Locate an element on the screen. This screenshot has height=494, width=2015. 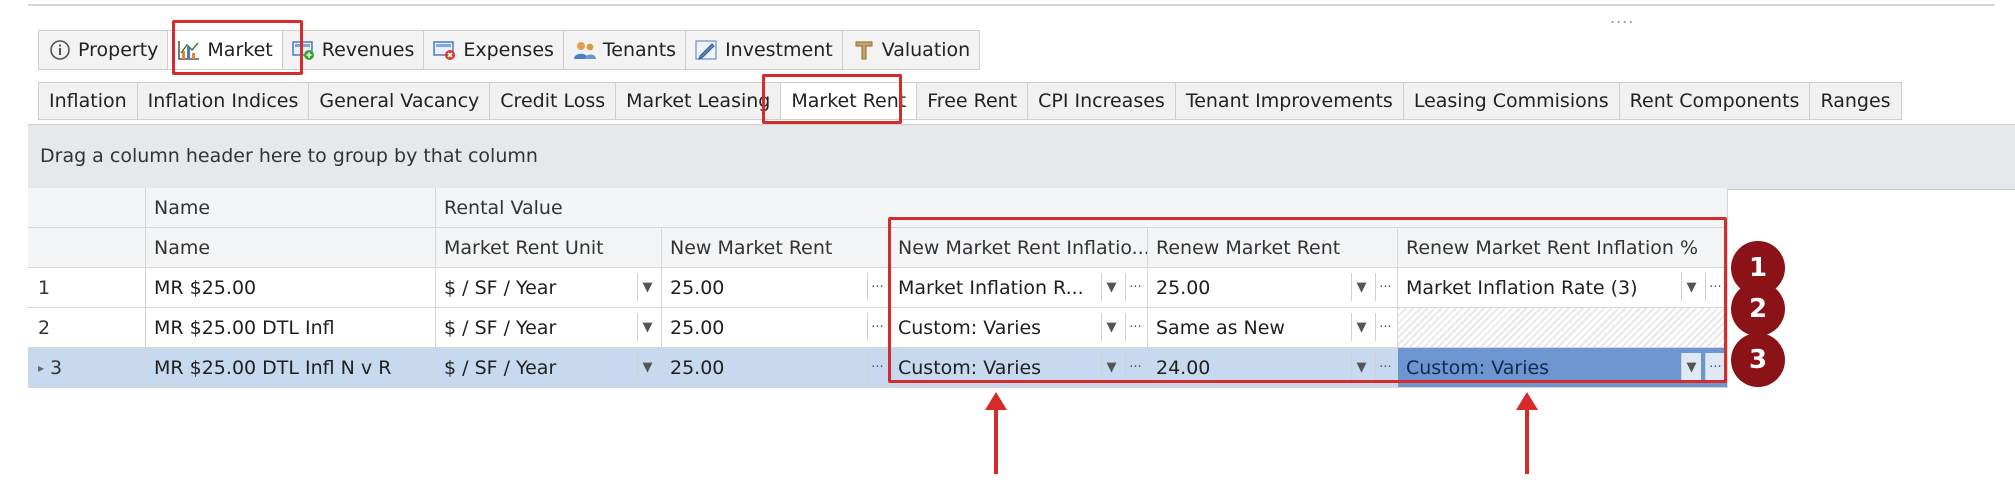
top-border is located at coordinates (1011, 5).